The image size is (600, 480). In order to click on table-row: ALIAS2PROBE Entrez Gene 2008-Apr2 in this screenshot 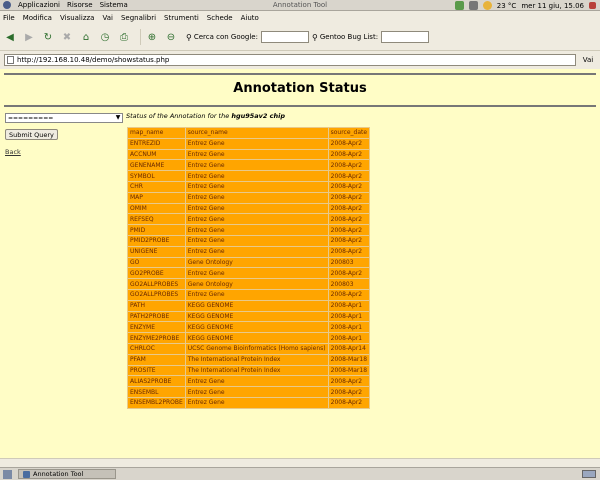, I will do `click(249, 381)`.